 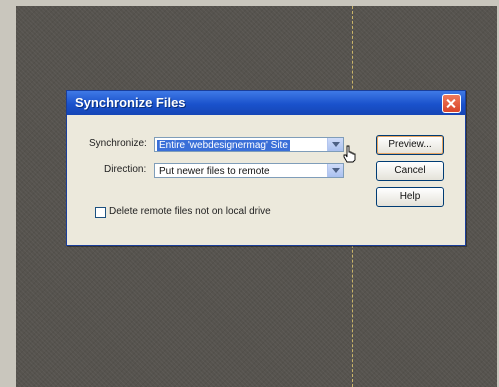 What do you see at coordinates (451, 103) in the screenshot?
I see `close-icon` at bounding box center [451, 103].